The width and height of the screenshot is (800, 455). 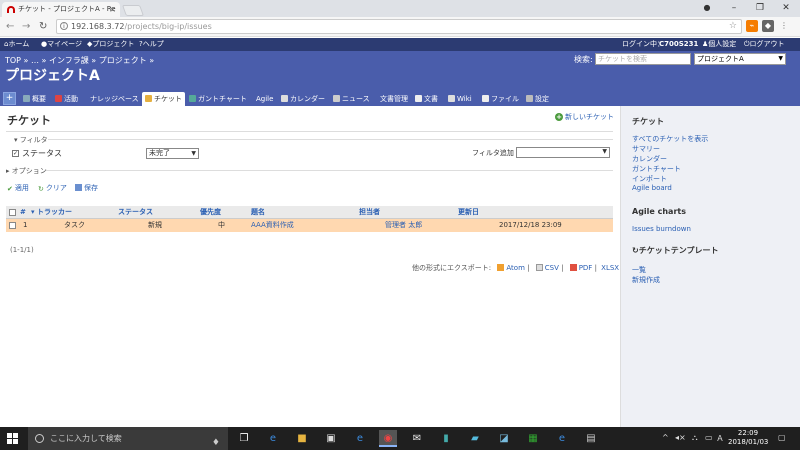 I want to click on status-checkbox: ✓, so click(x=15, y=153).